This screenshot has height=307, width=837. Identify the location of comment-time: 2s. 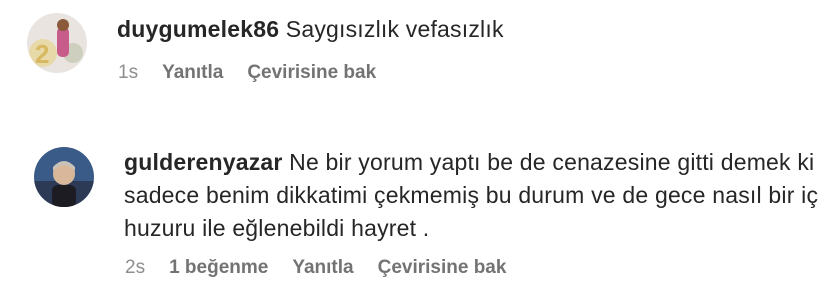
(135, 268).